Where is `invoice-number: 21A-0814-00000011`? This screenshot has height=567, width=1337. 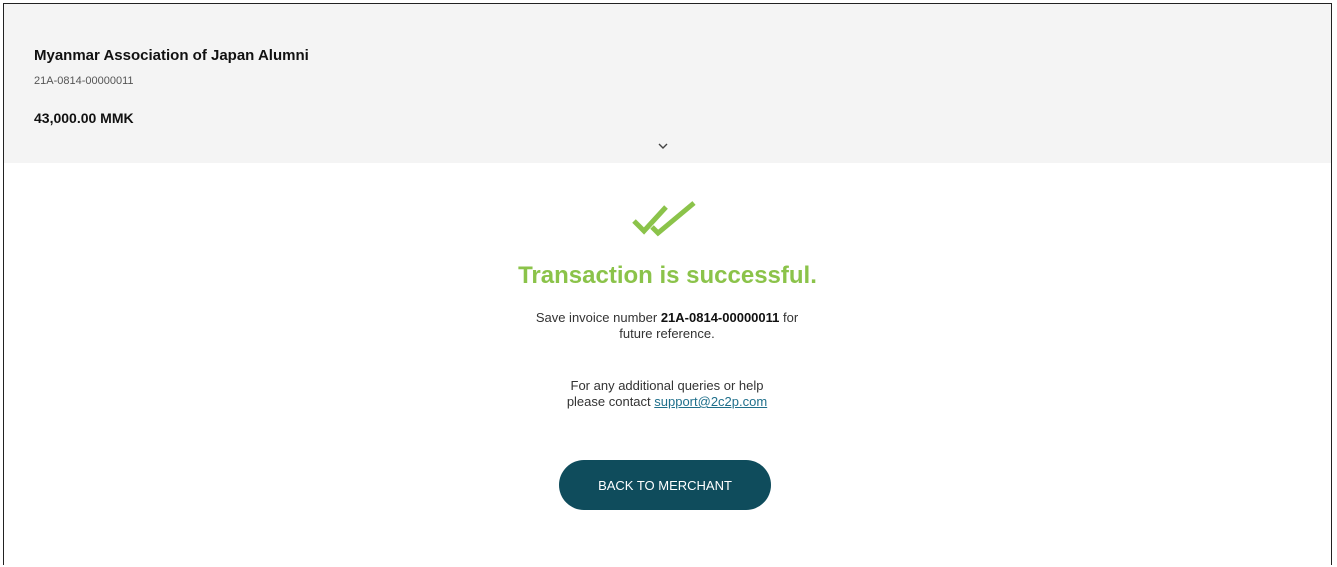
invoice-number: 21A-0814-00000011 is located at coordinates (84, 81).